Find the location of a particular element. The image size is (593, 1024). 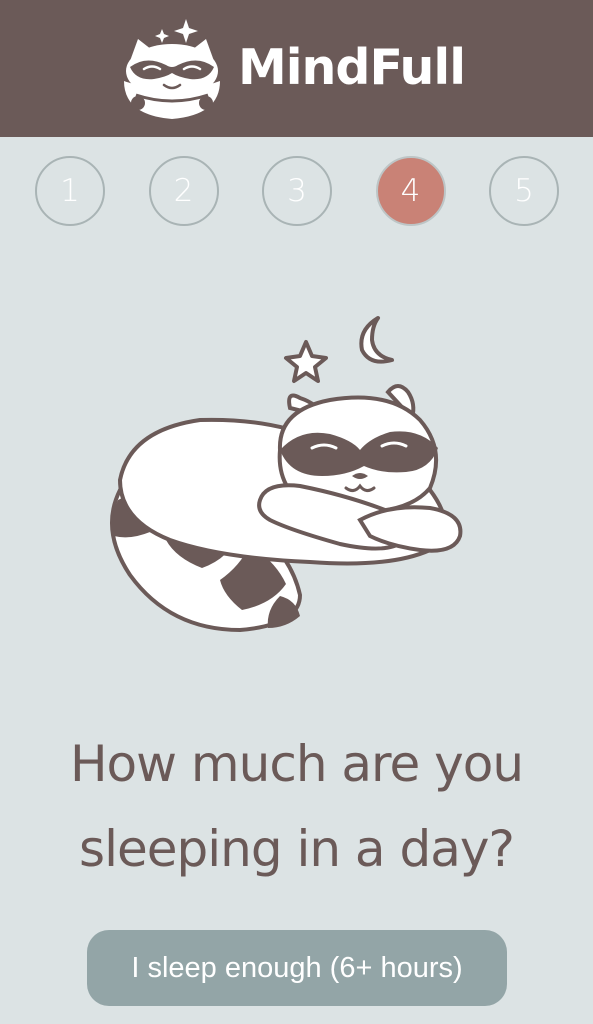

brand: MindFull is located at coordinates (291, 69).